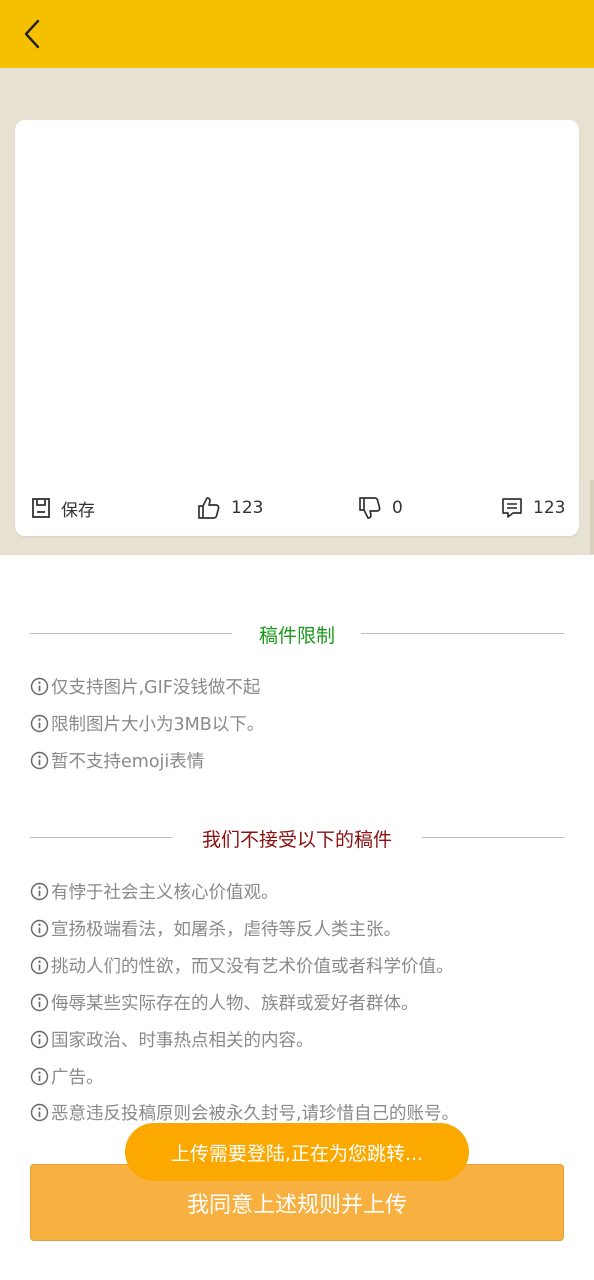 The height and width of the screenshot is (1280, 594). What do you see at coordinates (235, 1004) in the screenshot?
I see `reject-text: 侮辱某些实际存在的人物、族群或爱好者群体。` at bounding box center [235, 1004].